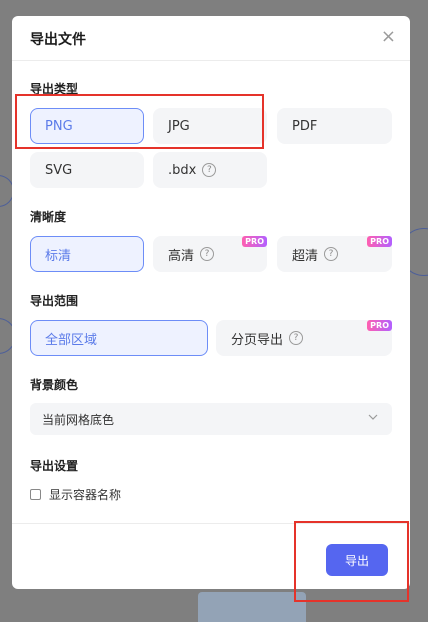  I want to click on export-type-svg: SVG, so click(87, 170).